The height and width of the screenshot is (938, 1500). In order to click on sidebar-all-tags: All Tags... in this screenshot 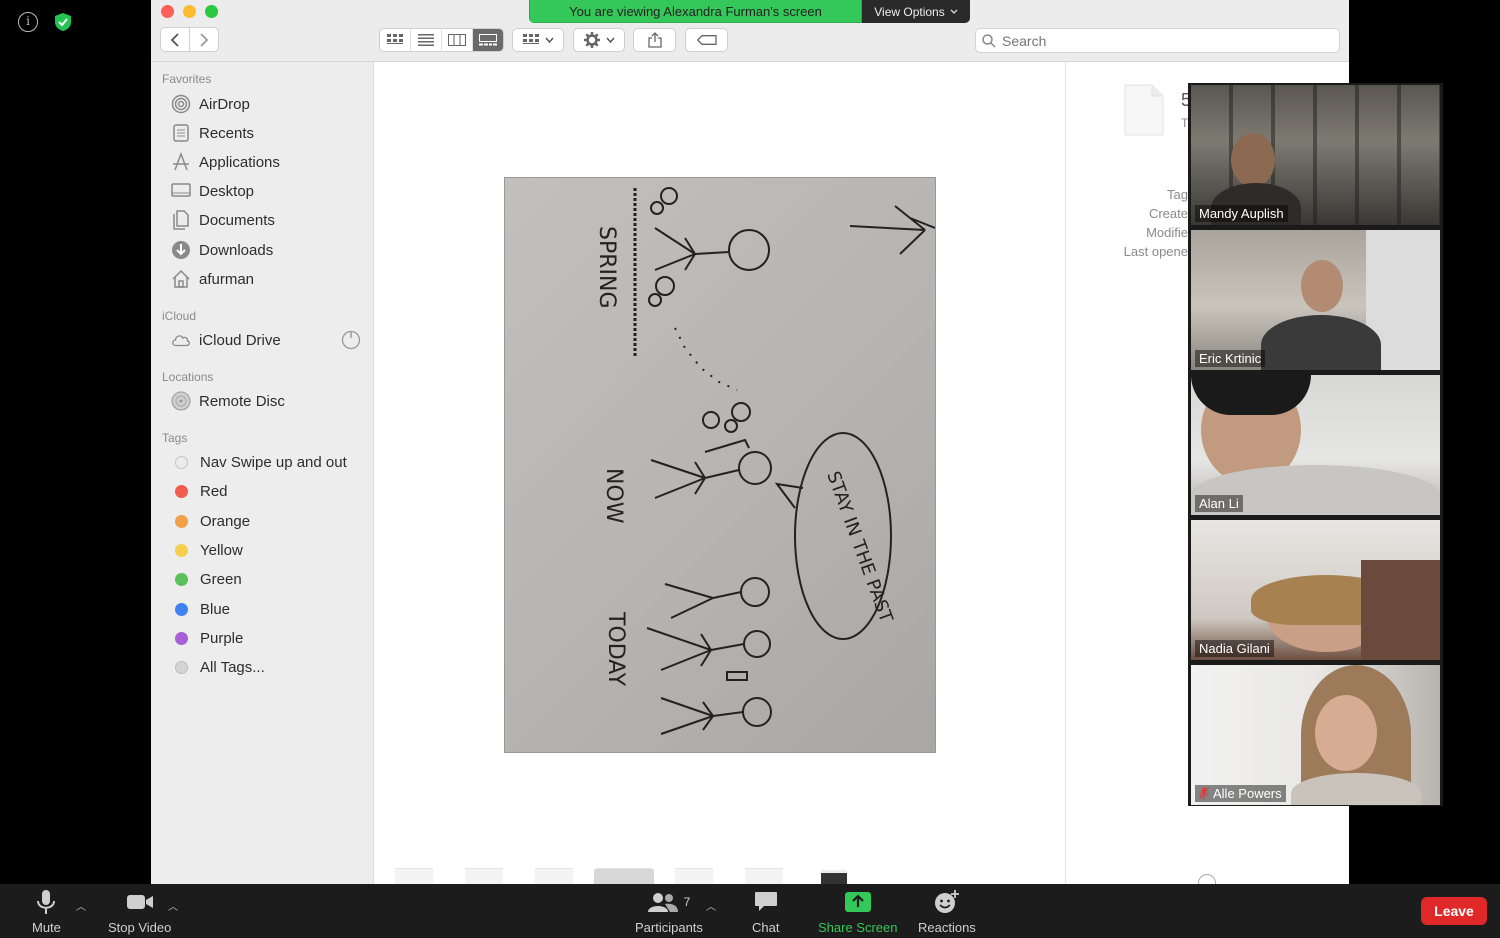, I will do `click(218, 667)`.